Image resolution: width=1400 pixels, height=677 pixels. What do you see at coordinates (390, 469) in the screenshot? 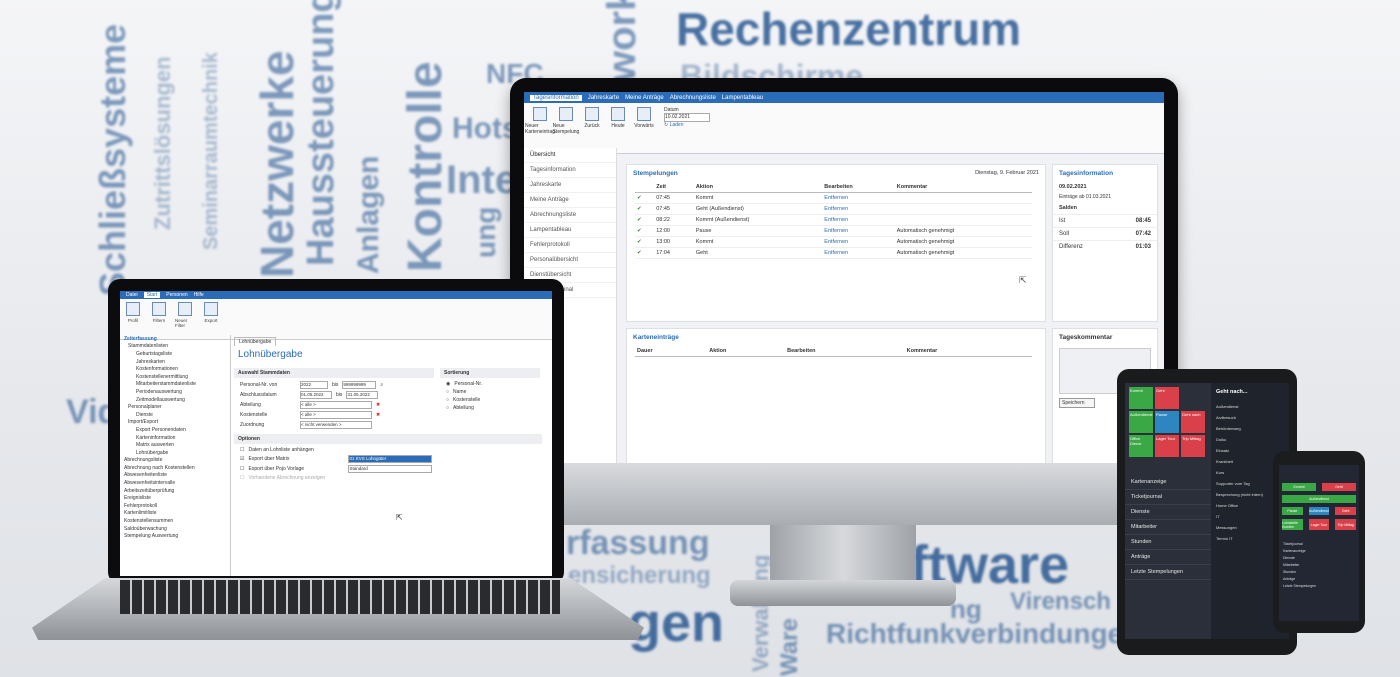
I see `pojo-select: Standard` at bounding box center [390, 469].